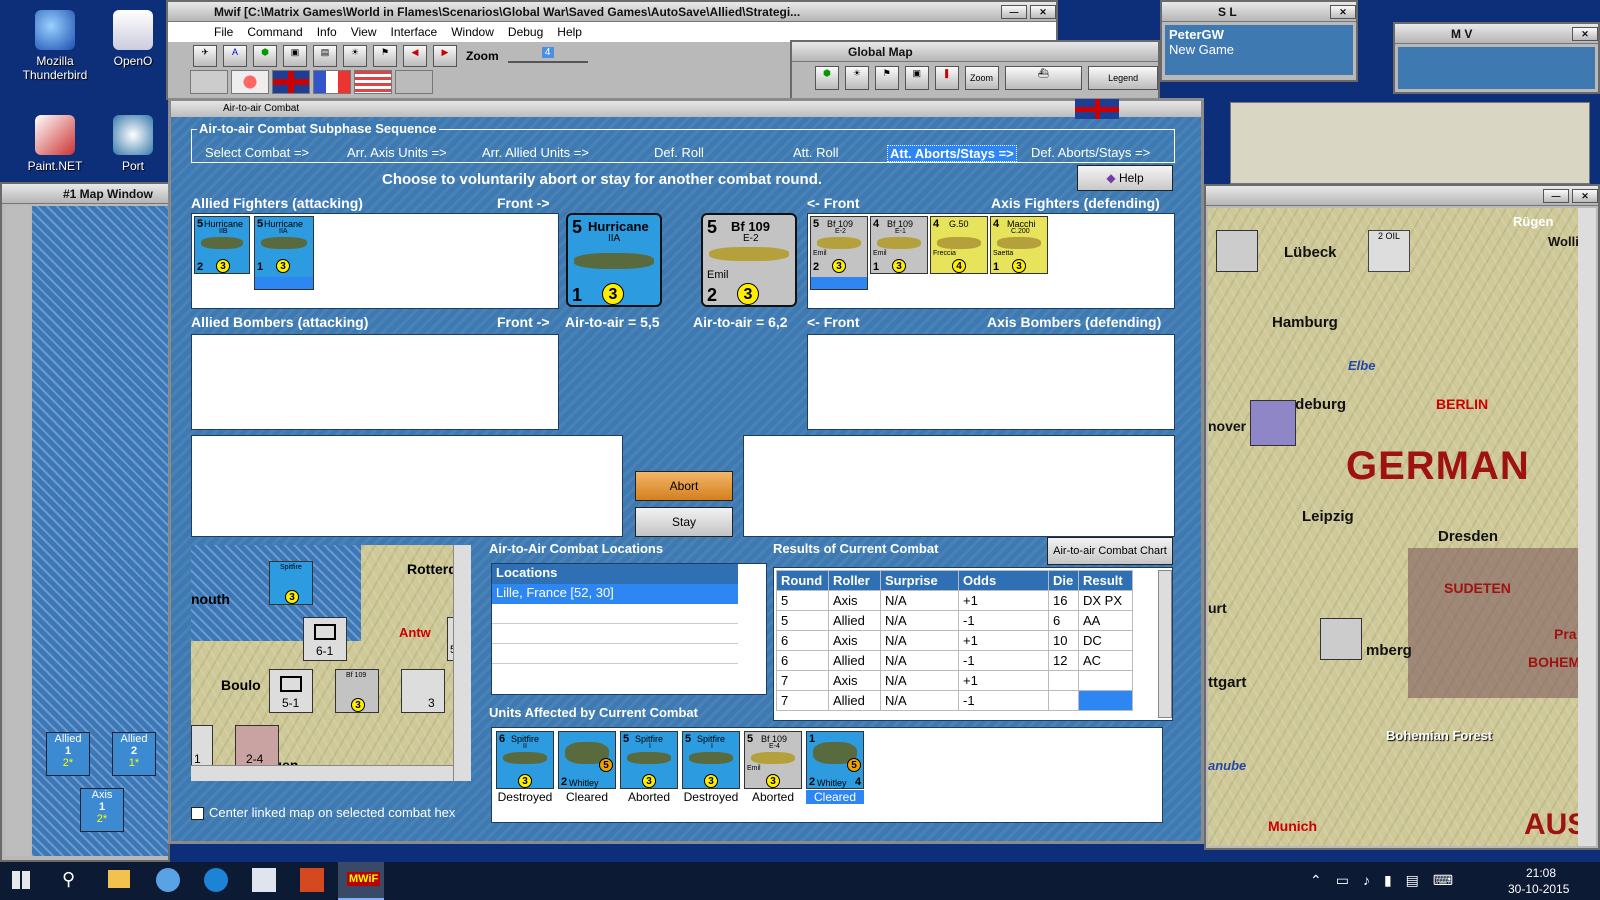 The height and width of the screenshot is (900, 1600). Describe the element at coordinates (55, 144) in the screenshot. I see `desktop-icon-paintnet: Paint.NET` at that location.